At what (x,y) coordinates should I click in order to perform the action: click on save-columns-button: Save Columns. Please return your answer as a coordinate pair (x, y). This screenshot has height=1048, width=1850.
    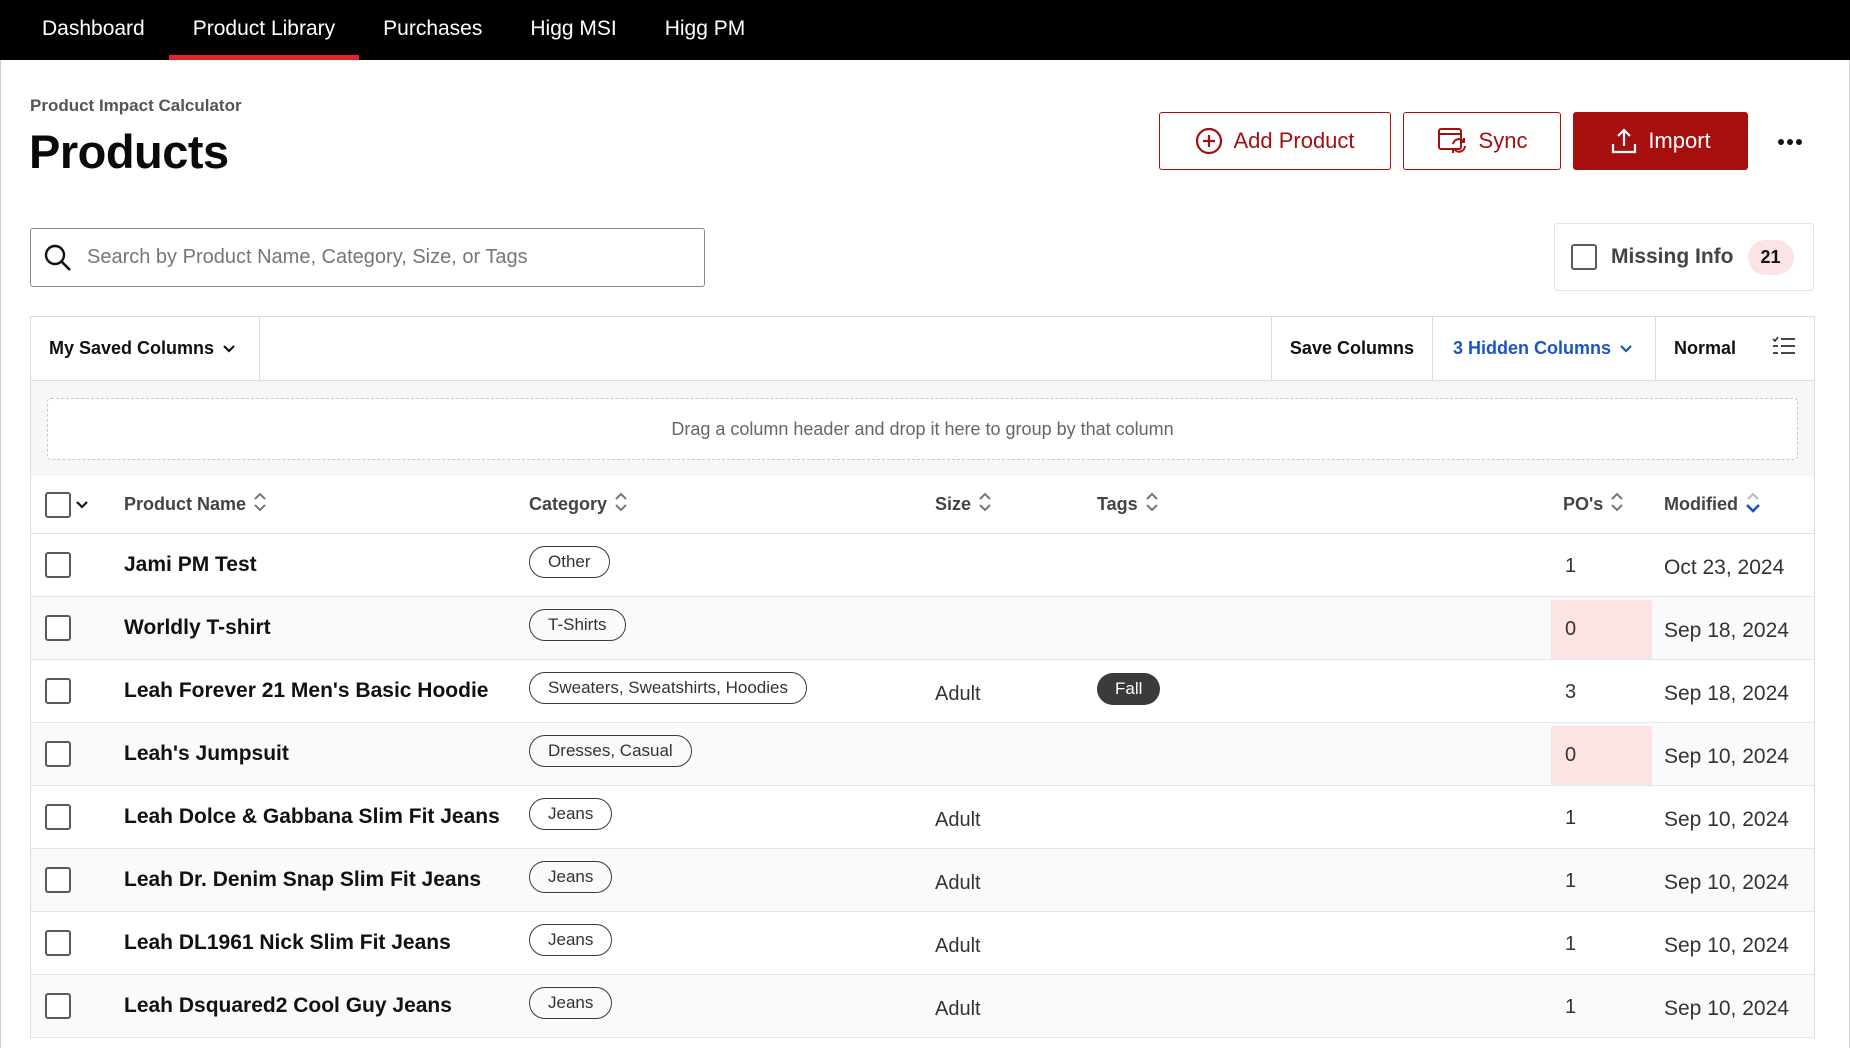
    Looking at the image, I should click on (1351, 348).